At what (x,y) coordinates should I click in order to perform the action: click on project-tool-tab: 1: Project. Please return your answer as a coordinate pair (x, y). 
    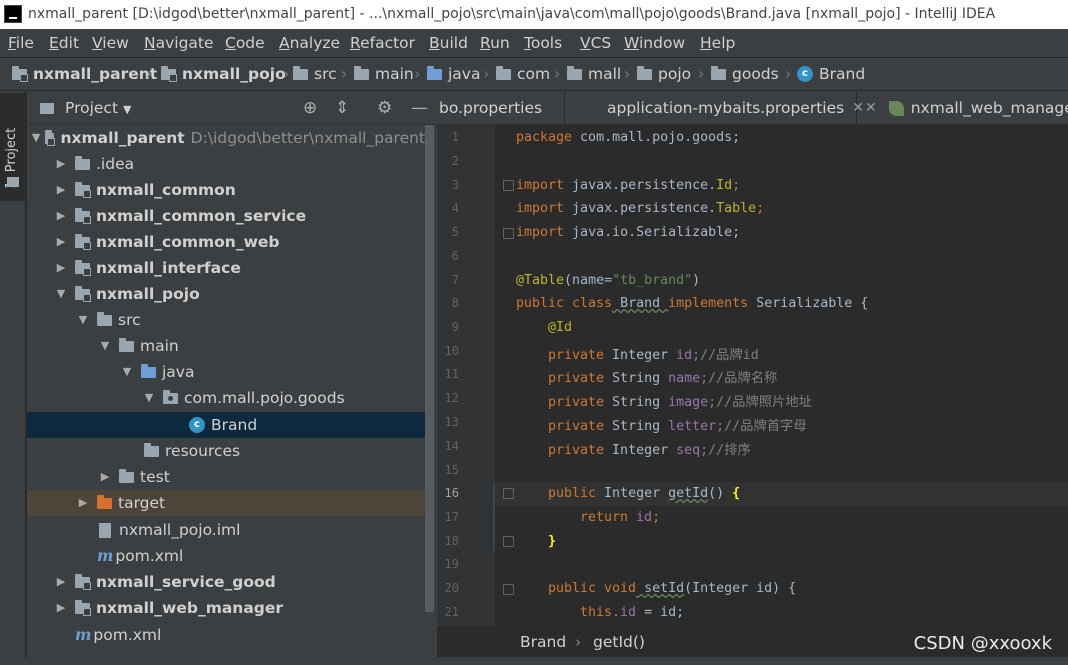
    Looking at the image, I should click on (13, 147).